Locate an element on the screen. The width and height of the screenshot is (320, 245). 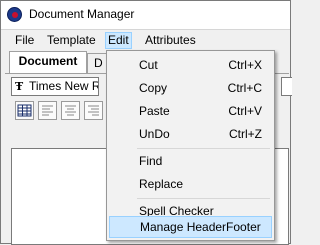
menu-bar: File Template Edit Attributes is located at coordinates (145, 40).